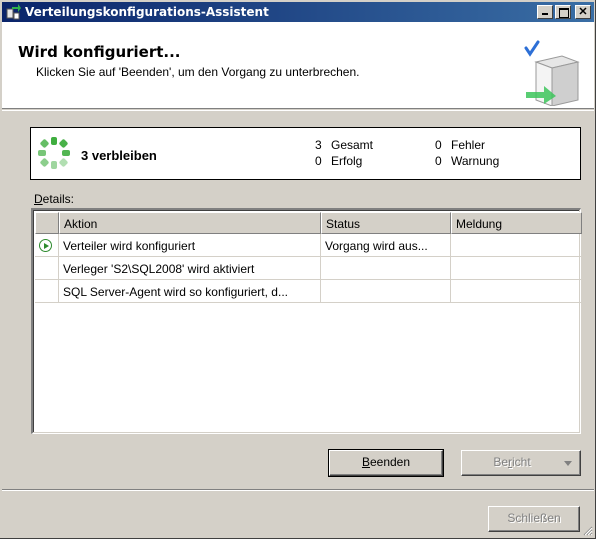 The image size is (596, 539). What do you see at coordinates (516, 223) in the screenshot?
I see `column-header-message: Meldung` at bounding box center [516, 223].